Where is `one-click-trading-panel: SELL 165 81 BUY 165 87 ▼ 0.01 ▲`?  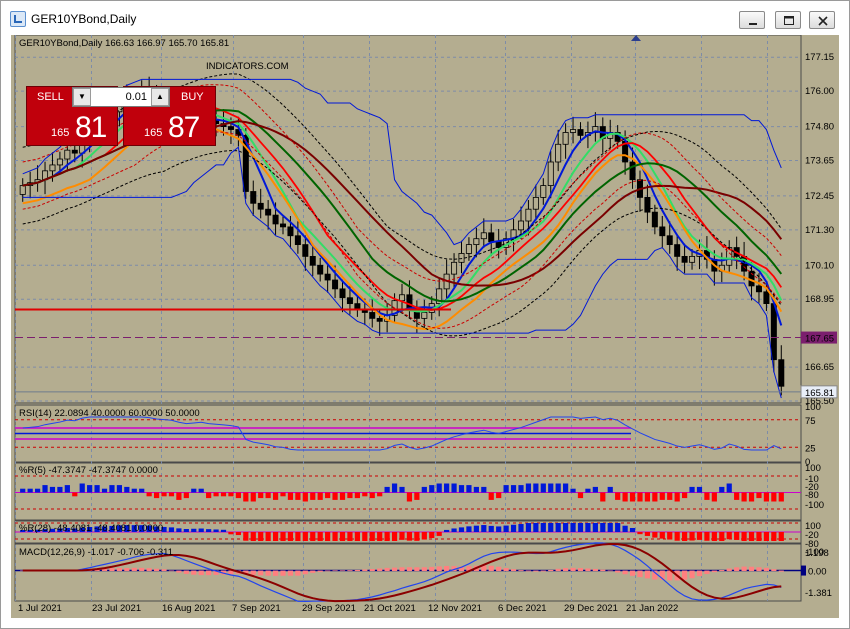 one-click-trading-panel: SELL 165 81 BUY 165 87 ▼ 0.01 ▲ is located at coordinates (121, 116).